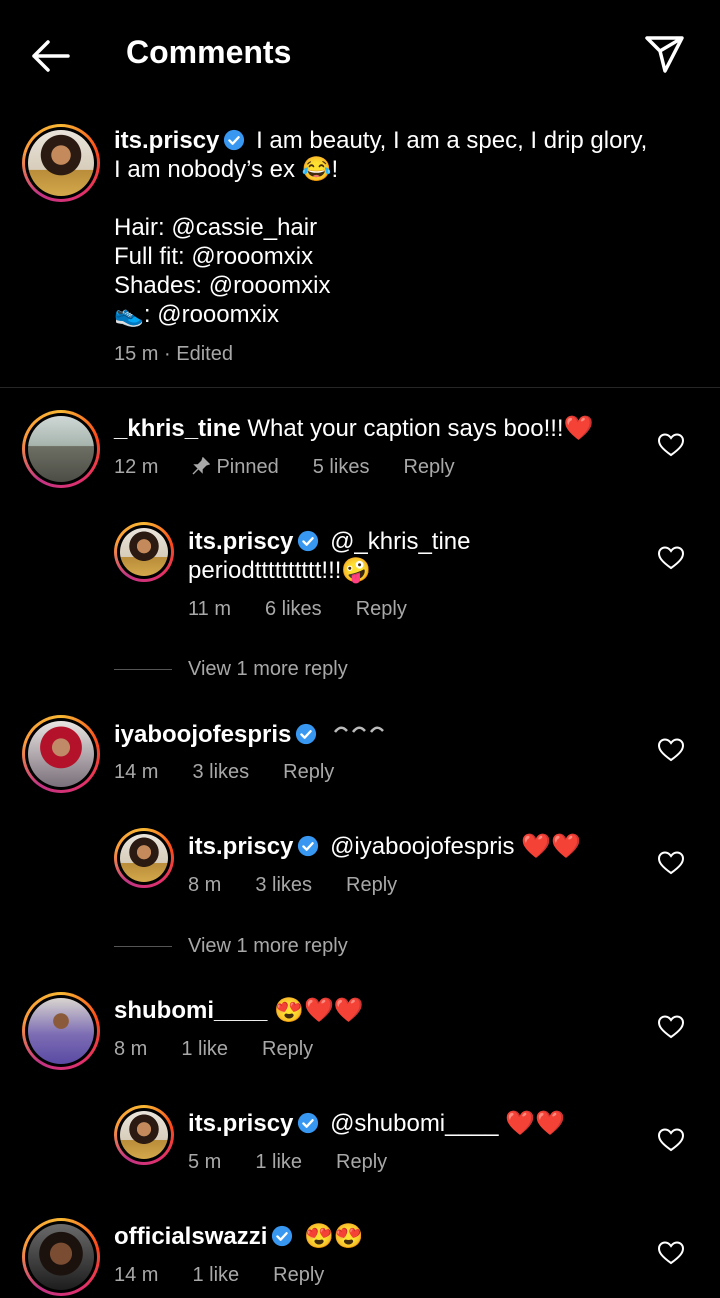  Describe the element at coordinates (304, 1162) in the screenshot. I see `comment-meta: 5 m 1 like Reply` at that location.